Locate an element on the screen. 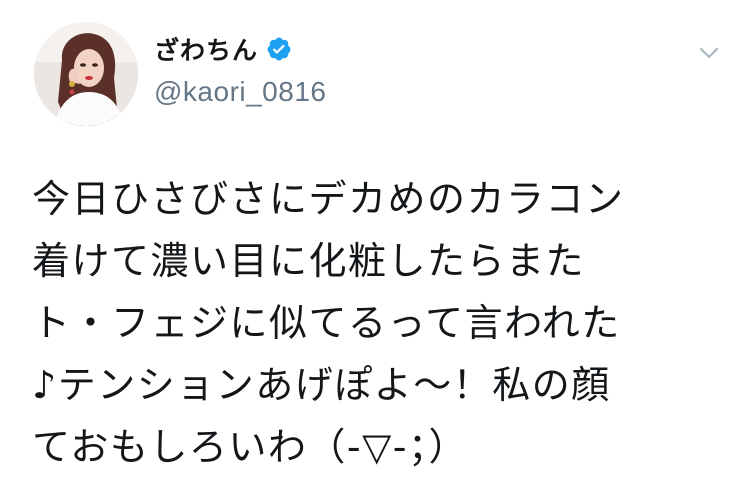  user-names: ざわちん @kaori_0816 is located at coordinates (240, 70).